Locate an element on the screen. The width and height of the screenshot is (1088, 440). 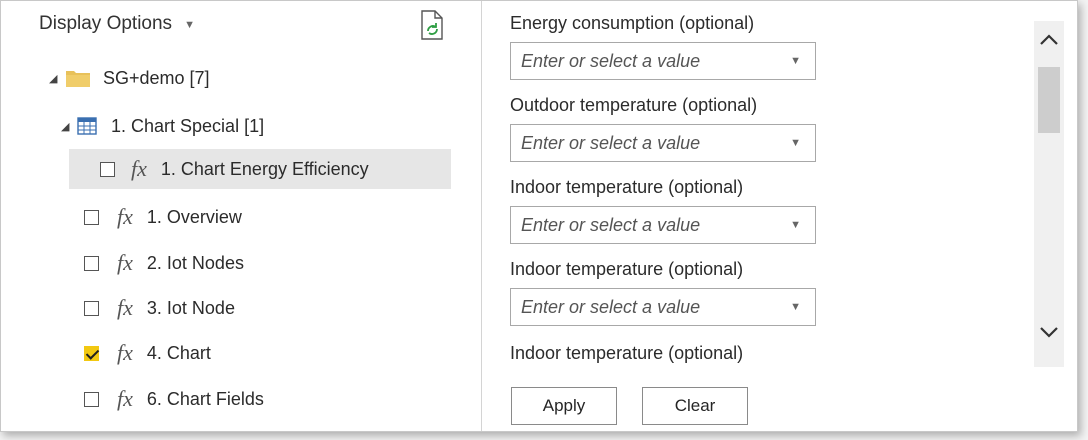
tree-item: fx 4. Chart is located at coordinates (147, 353).